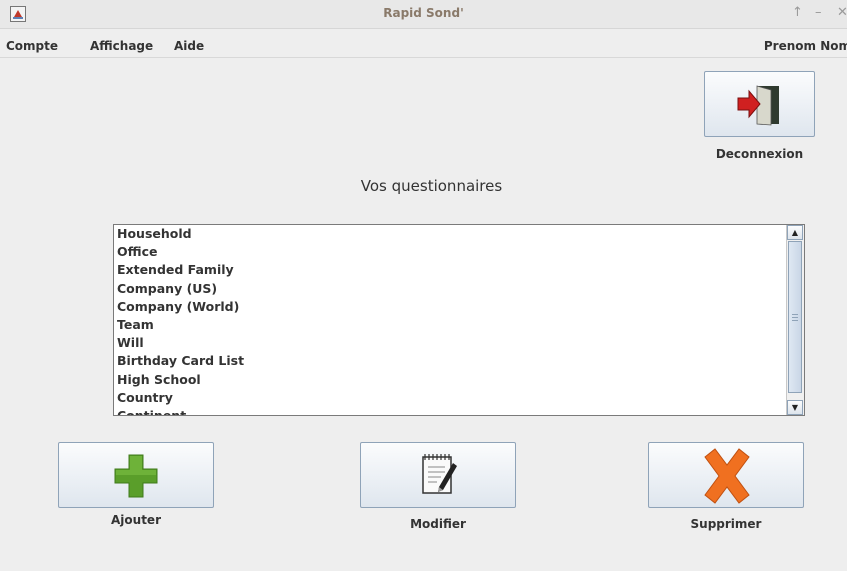 This screenshot has width=847, height=571. I want to click on list-item: Company (World), so click(459, 307).